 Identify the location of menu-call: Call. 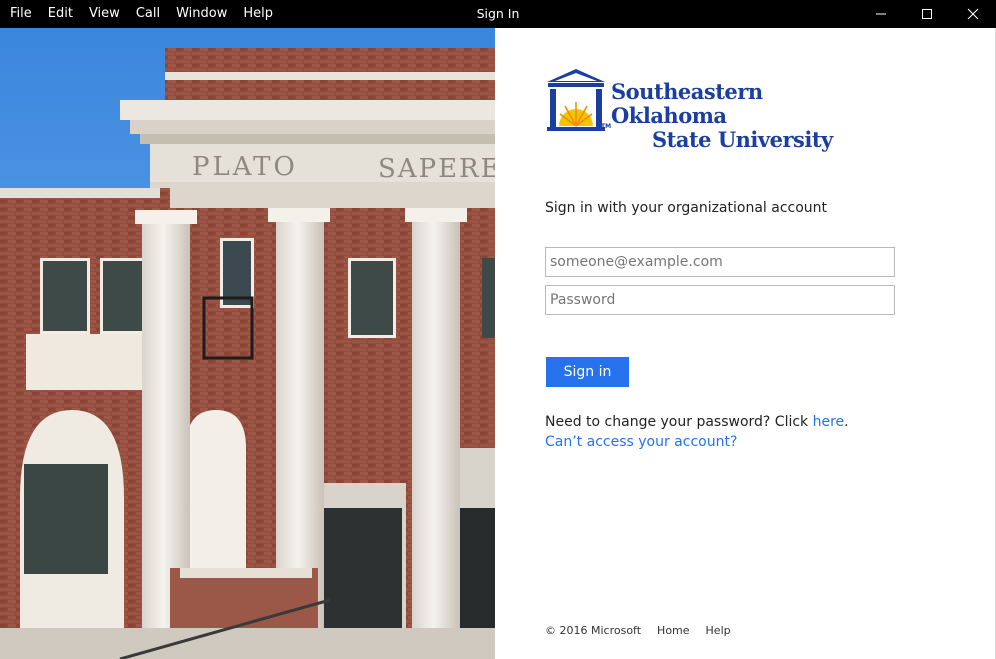
(148, 14).